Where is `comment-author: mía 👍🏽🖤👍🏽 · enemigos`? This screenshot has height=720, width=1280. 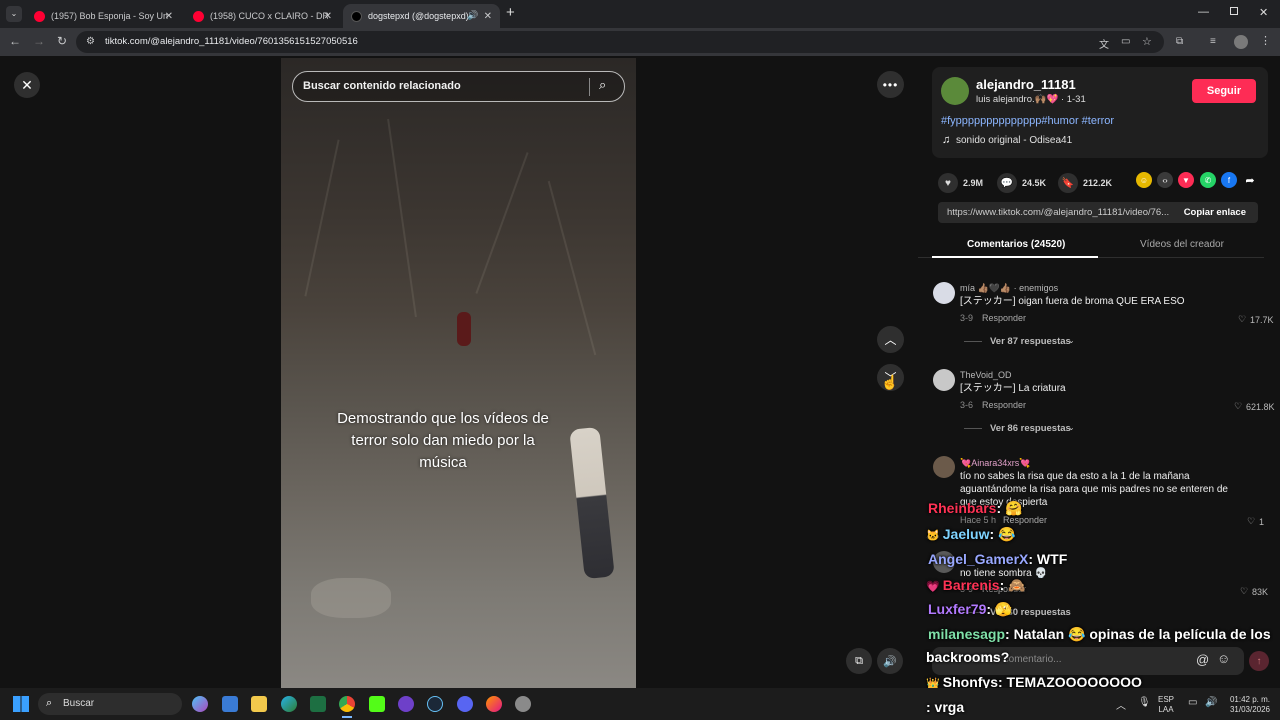 comment-author: mía 👍🏽🖤👍🏽 · enemigos is located at coordinates (1009, 288).